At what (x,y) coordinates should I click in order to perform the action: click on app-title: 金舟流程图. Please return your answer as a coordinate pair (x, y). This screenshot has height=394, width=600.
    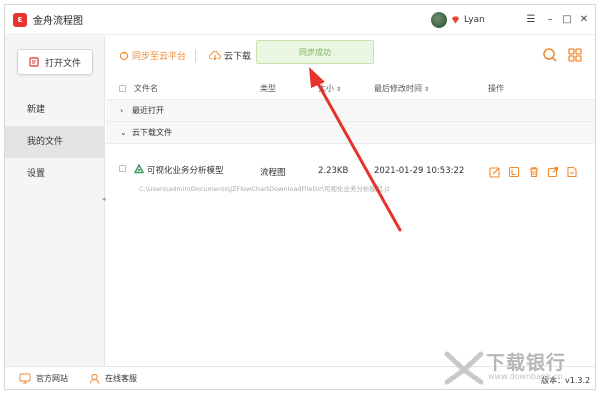
    Looking at the image, I should click on (58, 21).